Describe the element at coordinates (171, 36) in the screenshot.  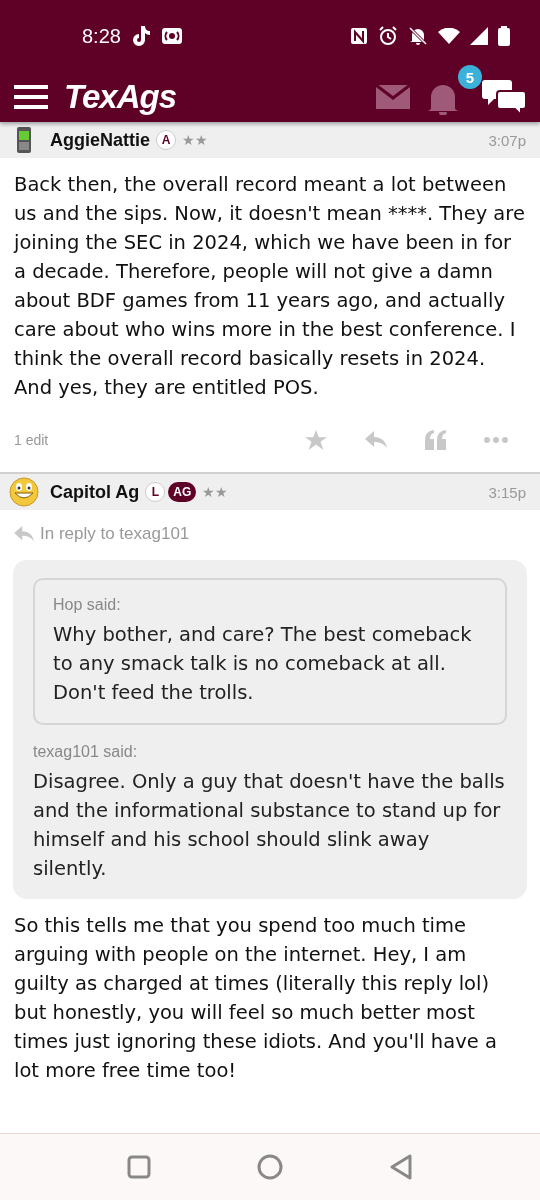
I see `cast-icon` at that location.